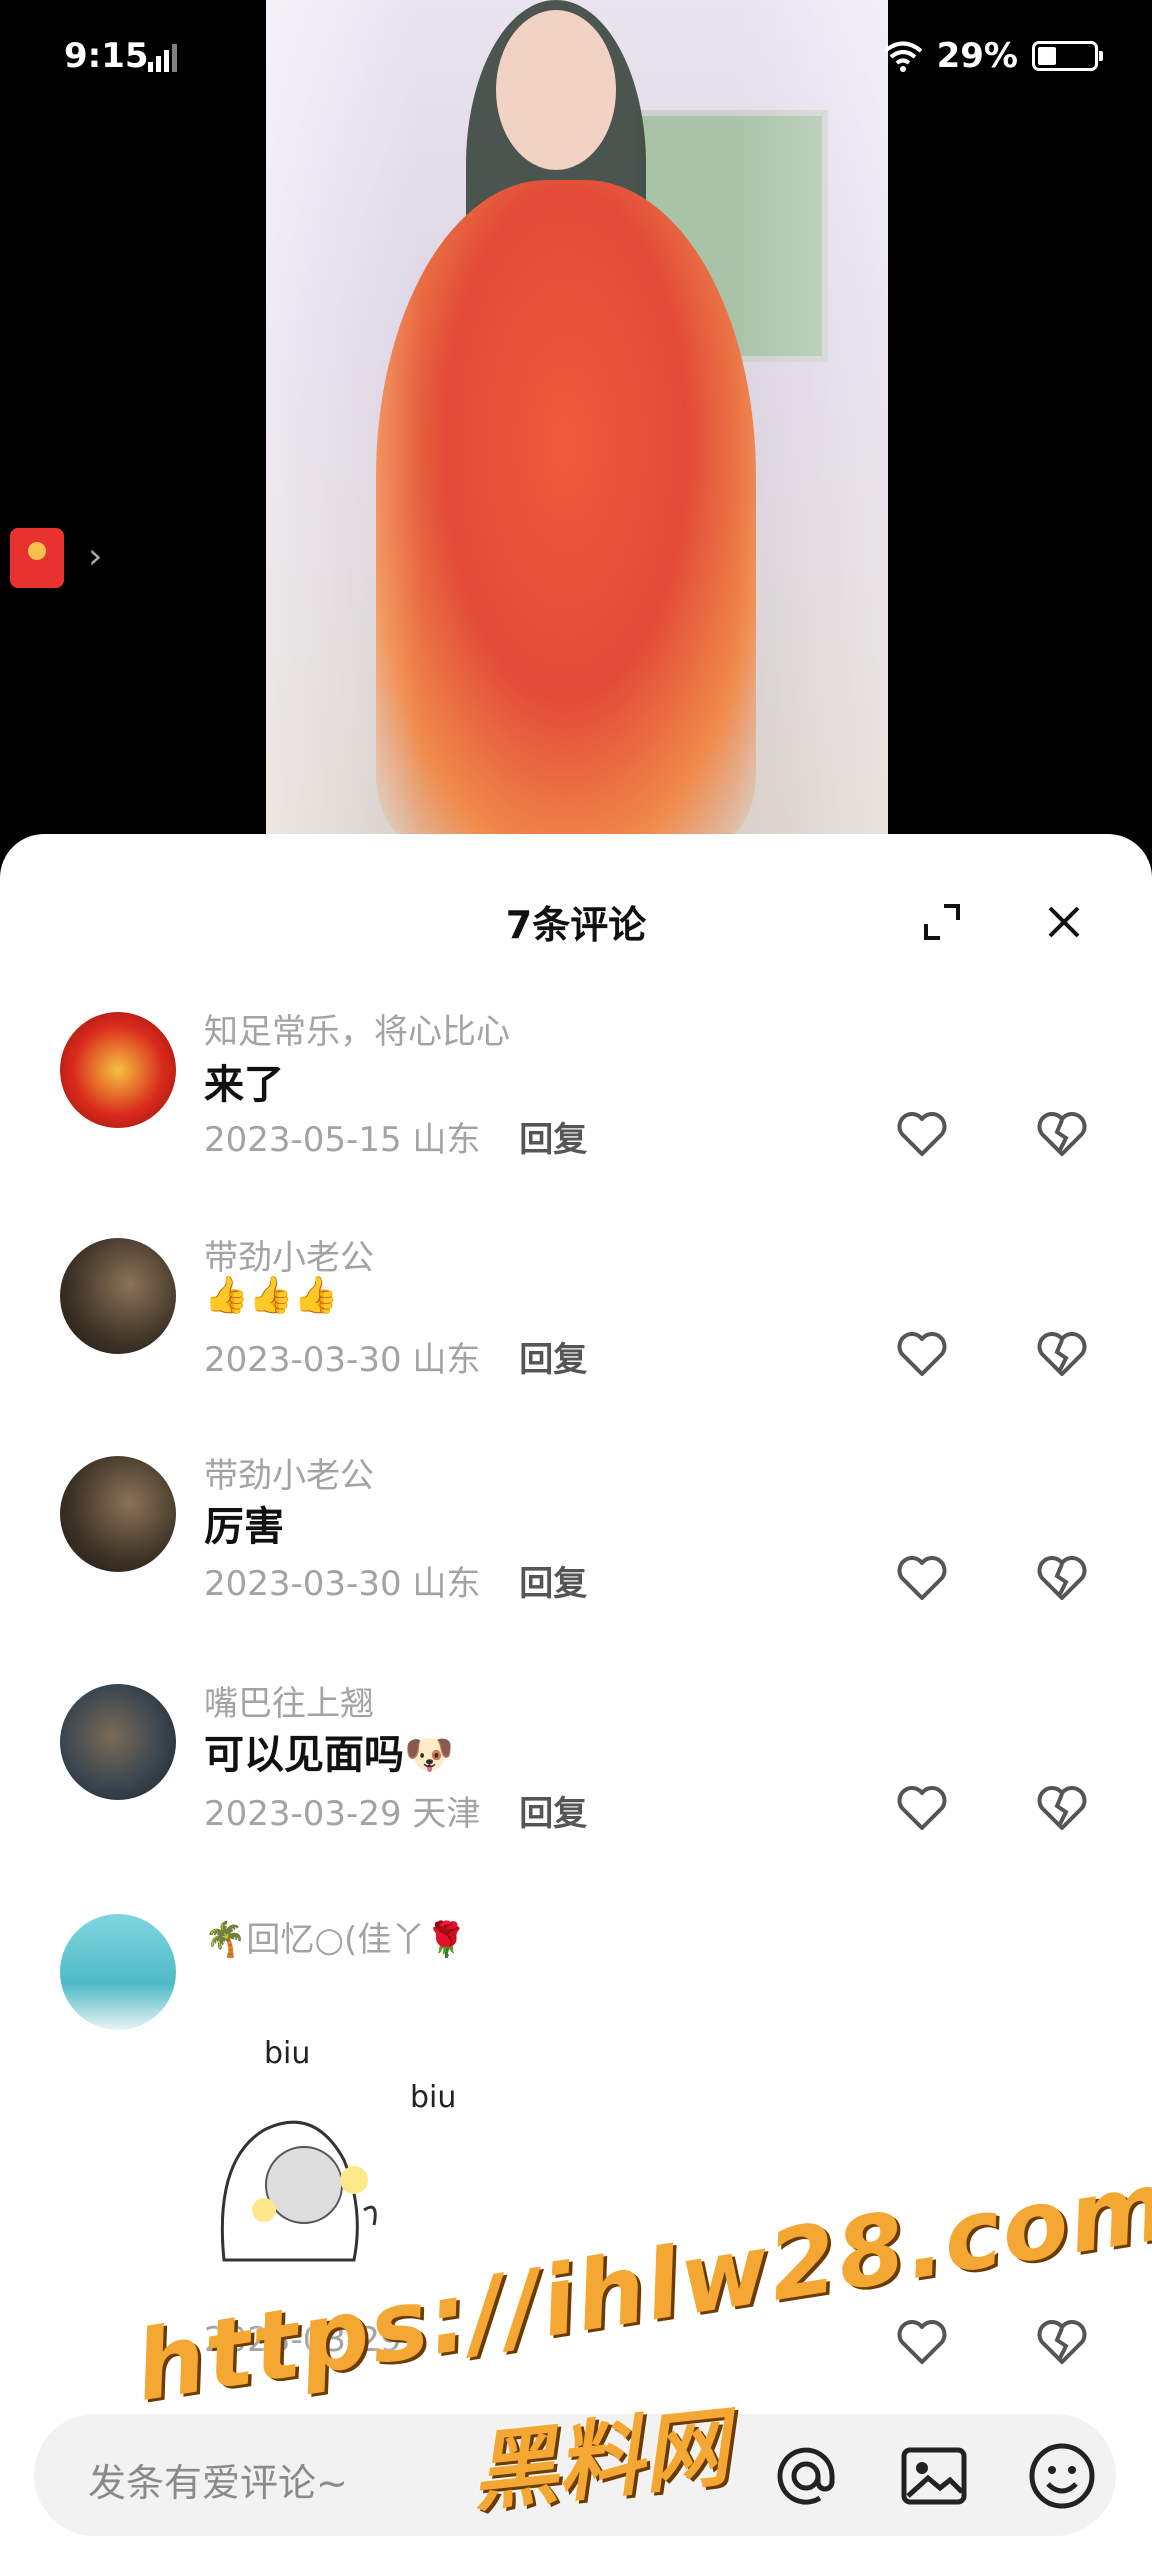  I want to click on image-icon, so click(934, 2476).